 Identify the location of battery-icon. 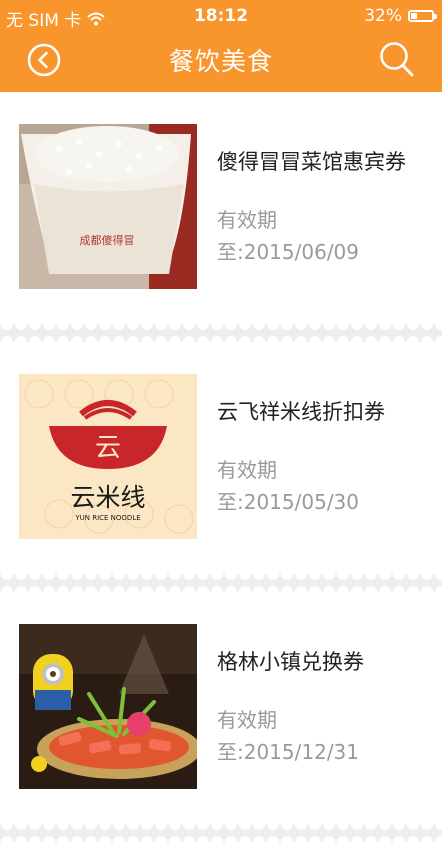
(422, 16).